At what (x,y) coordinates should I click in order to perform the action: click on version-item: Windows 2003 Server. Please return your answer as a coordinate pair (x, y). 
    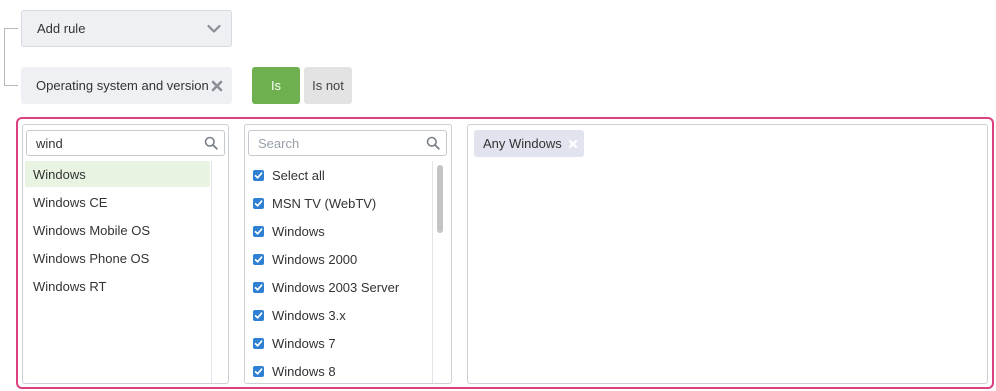
    Looking at the image, I should click on (343, 287).